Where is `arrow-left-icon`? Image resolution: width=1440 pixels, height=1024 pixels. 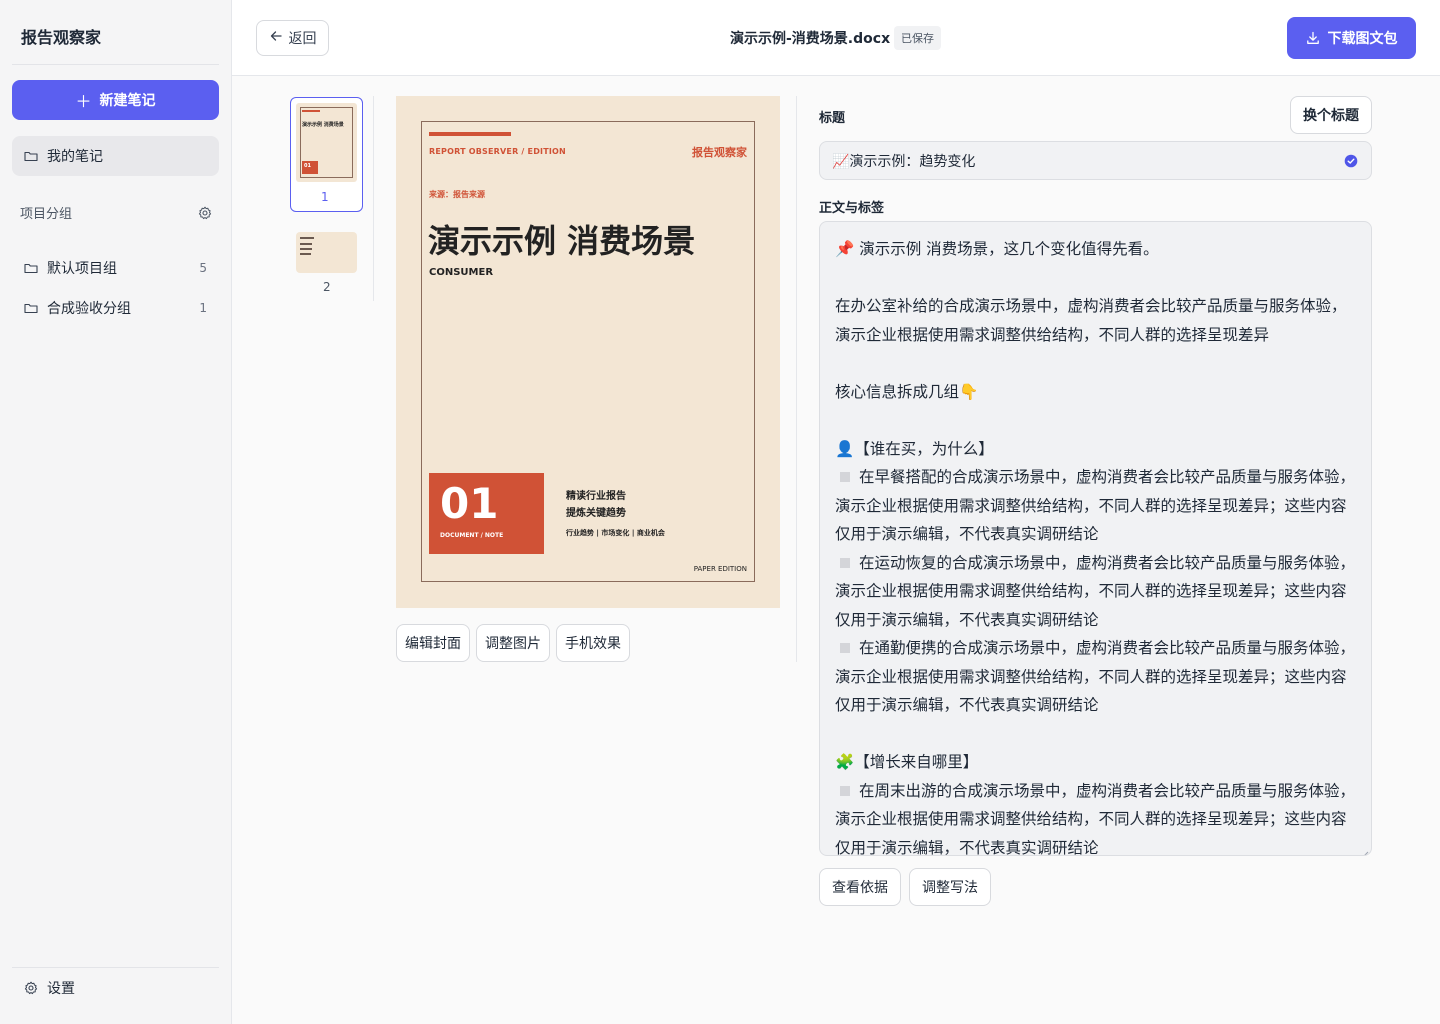
arrow-left-icon is located at coordinates (276, 38).